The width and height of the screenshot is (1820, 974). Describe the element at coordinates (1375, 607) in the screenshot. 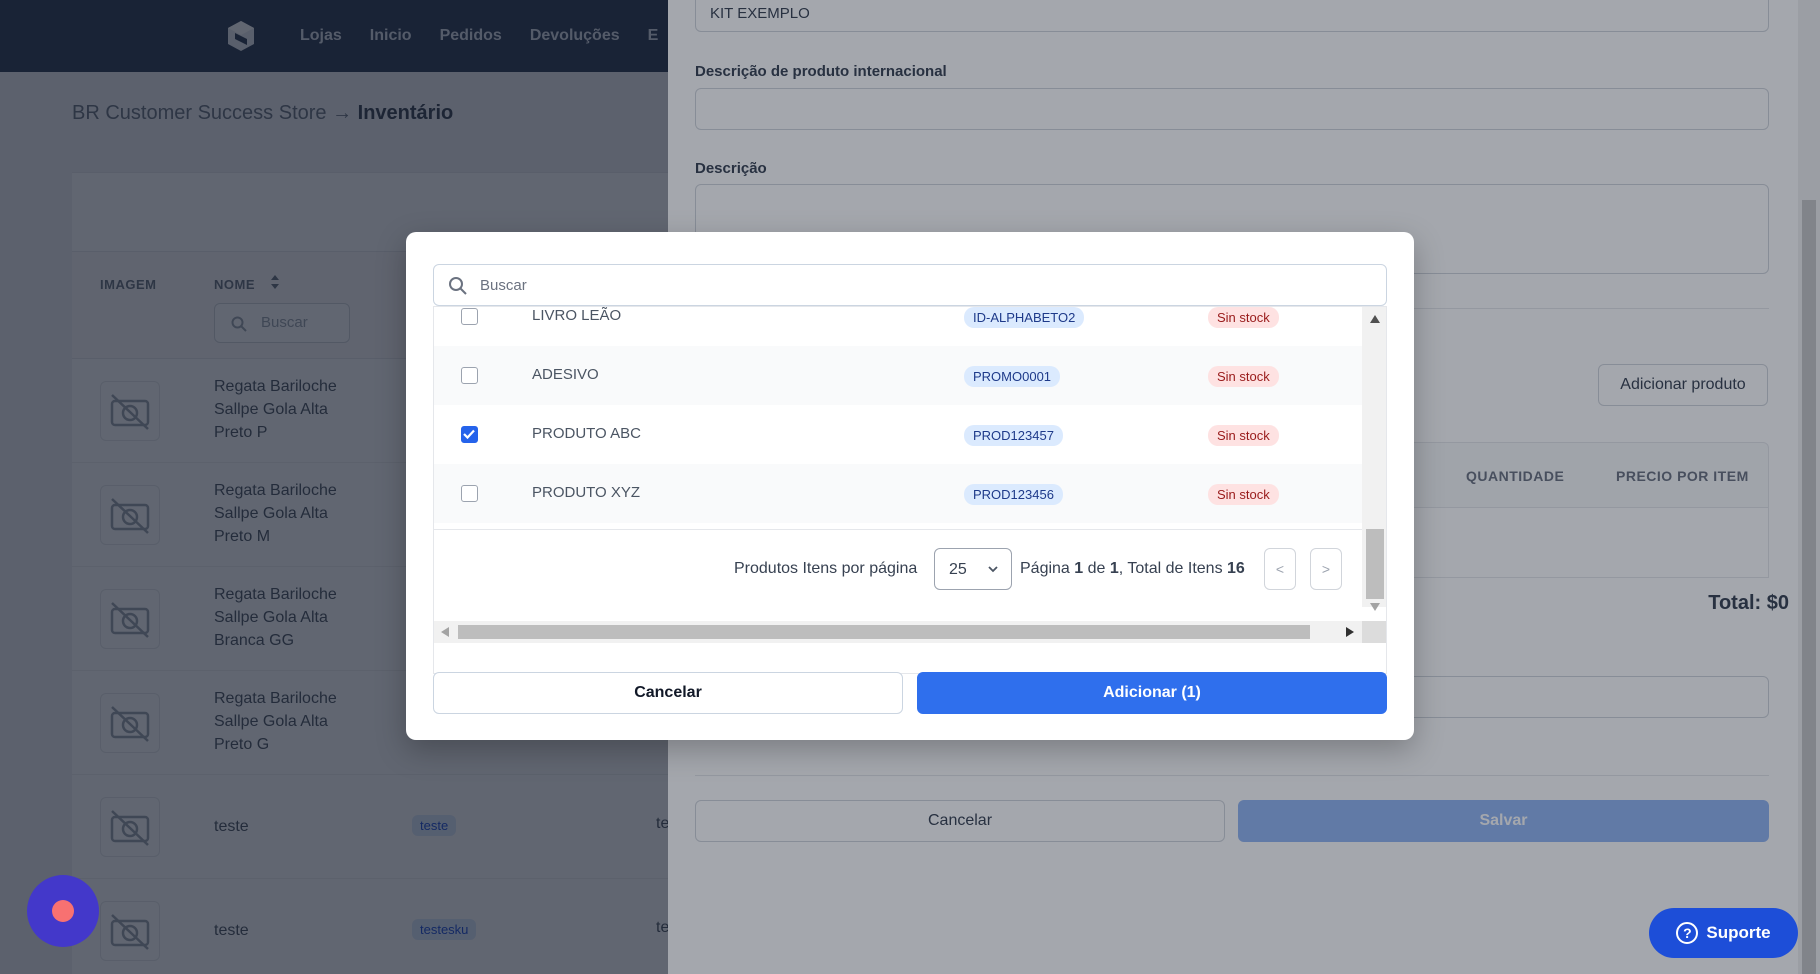

I see `scroll-down-icon` at that location.